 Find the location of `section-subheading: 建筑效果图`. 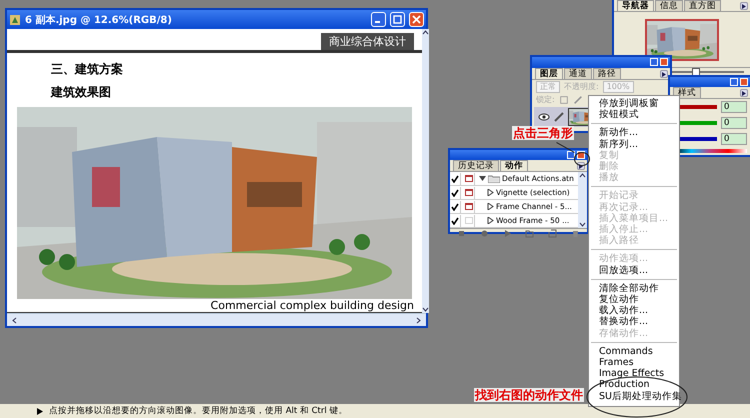

section-subheading: 建筑效果图 is located at coordinates (81, 92).